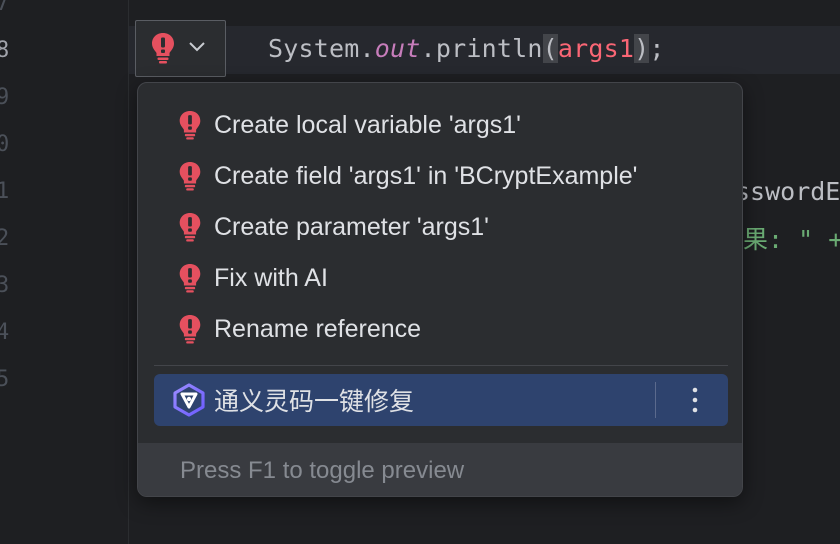 This screenshot has height=544, width=840. What do you see at coordinates (314, 402) in the screenshot?
I see `menu-item-label: 通义灵码一键修复` at bounding box center [314, 402].